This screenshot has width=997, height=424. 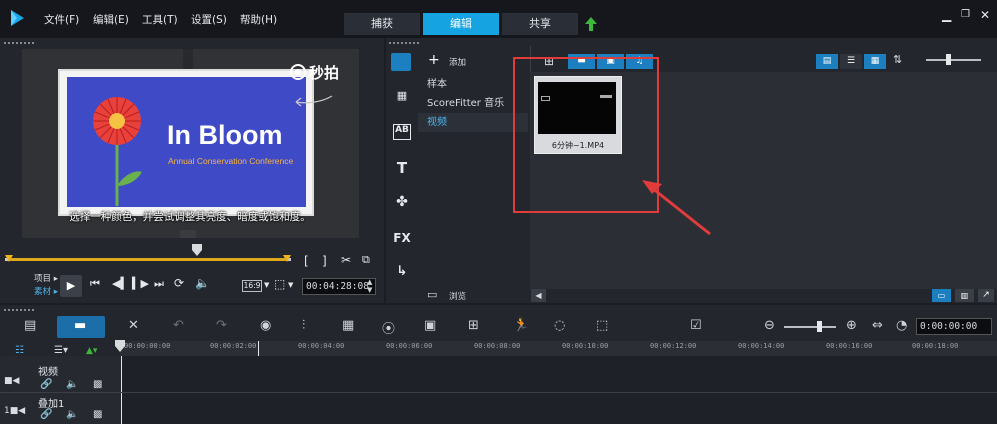 What do you see at coordinates (402, 132) in the screenshot?
I see `transition-icon: AB` at bounding box center [402, 132].